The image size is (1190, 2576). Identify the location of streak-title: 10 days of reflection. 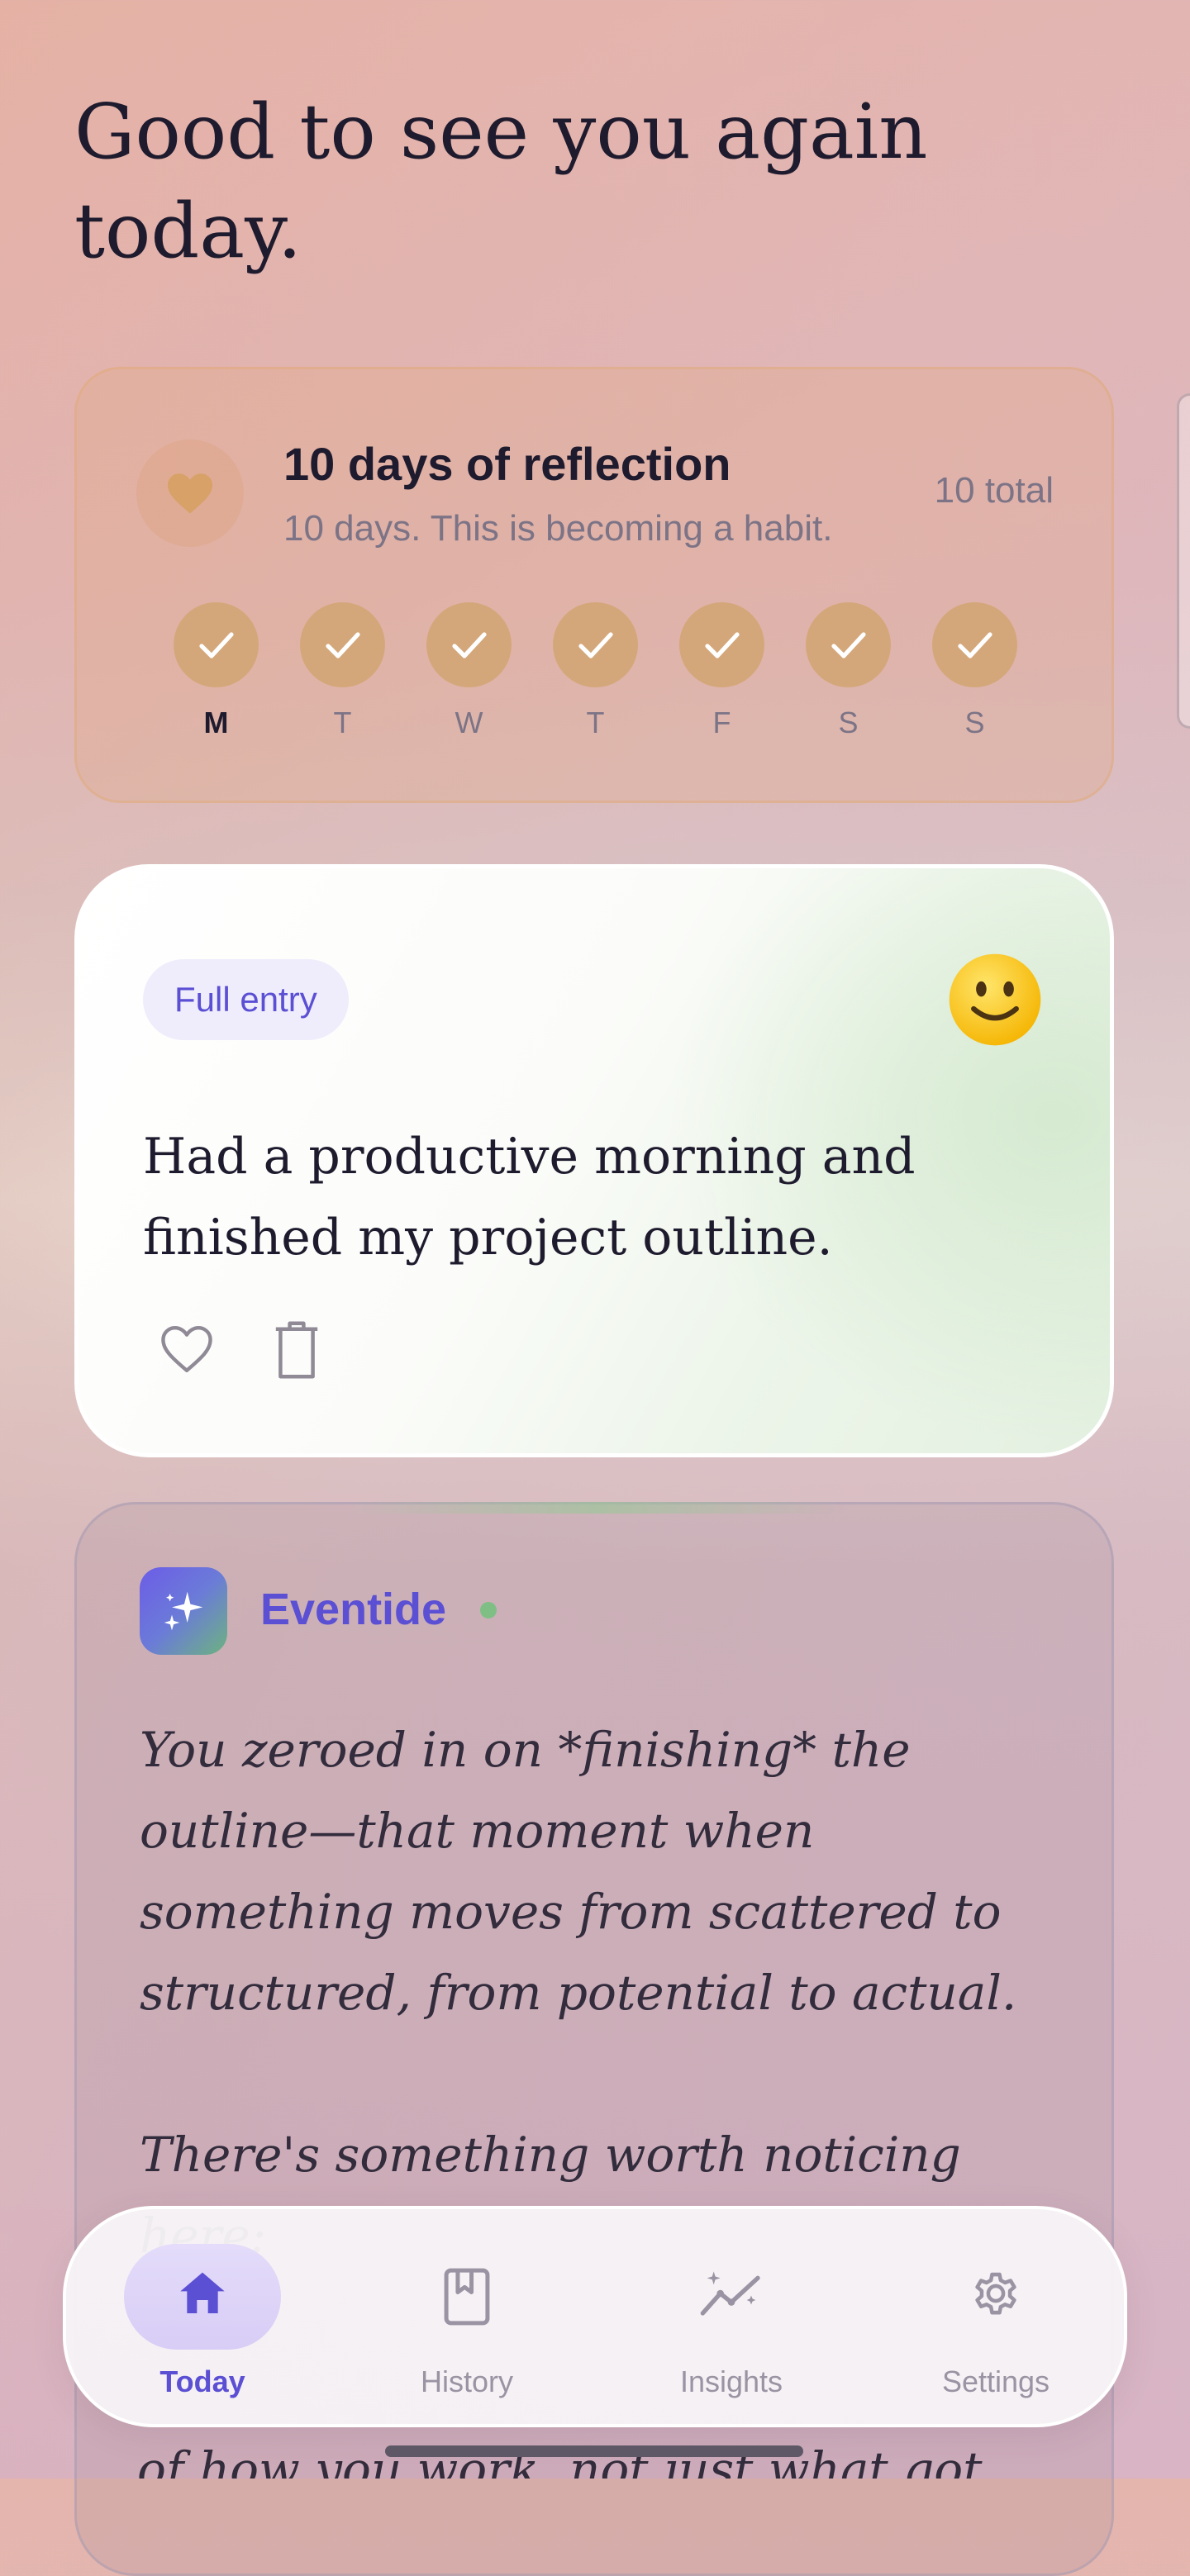
(507, 464).